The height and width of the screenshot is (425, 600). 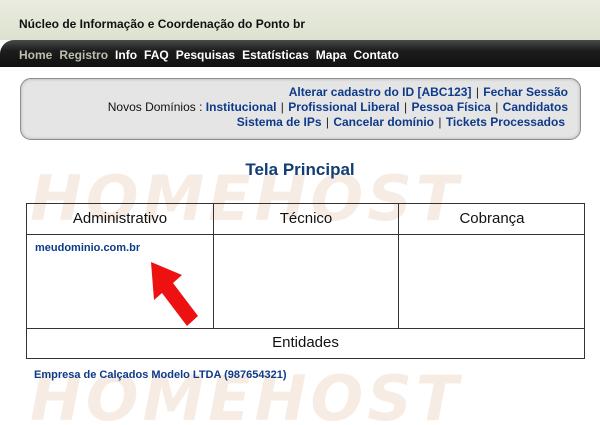 I want to click on pessoa-fisica-link: Pessoa Física, so click(x=450, y=107).